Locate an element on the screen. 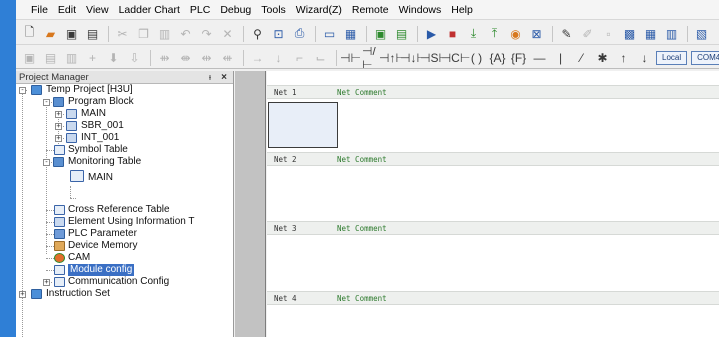  sfc-view-icon: ▥ is located at coordinates (71, 58).